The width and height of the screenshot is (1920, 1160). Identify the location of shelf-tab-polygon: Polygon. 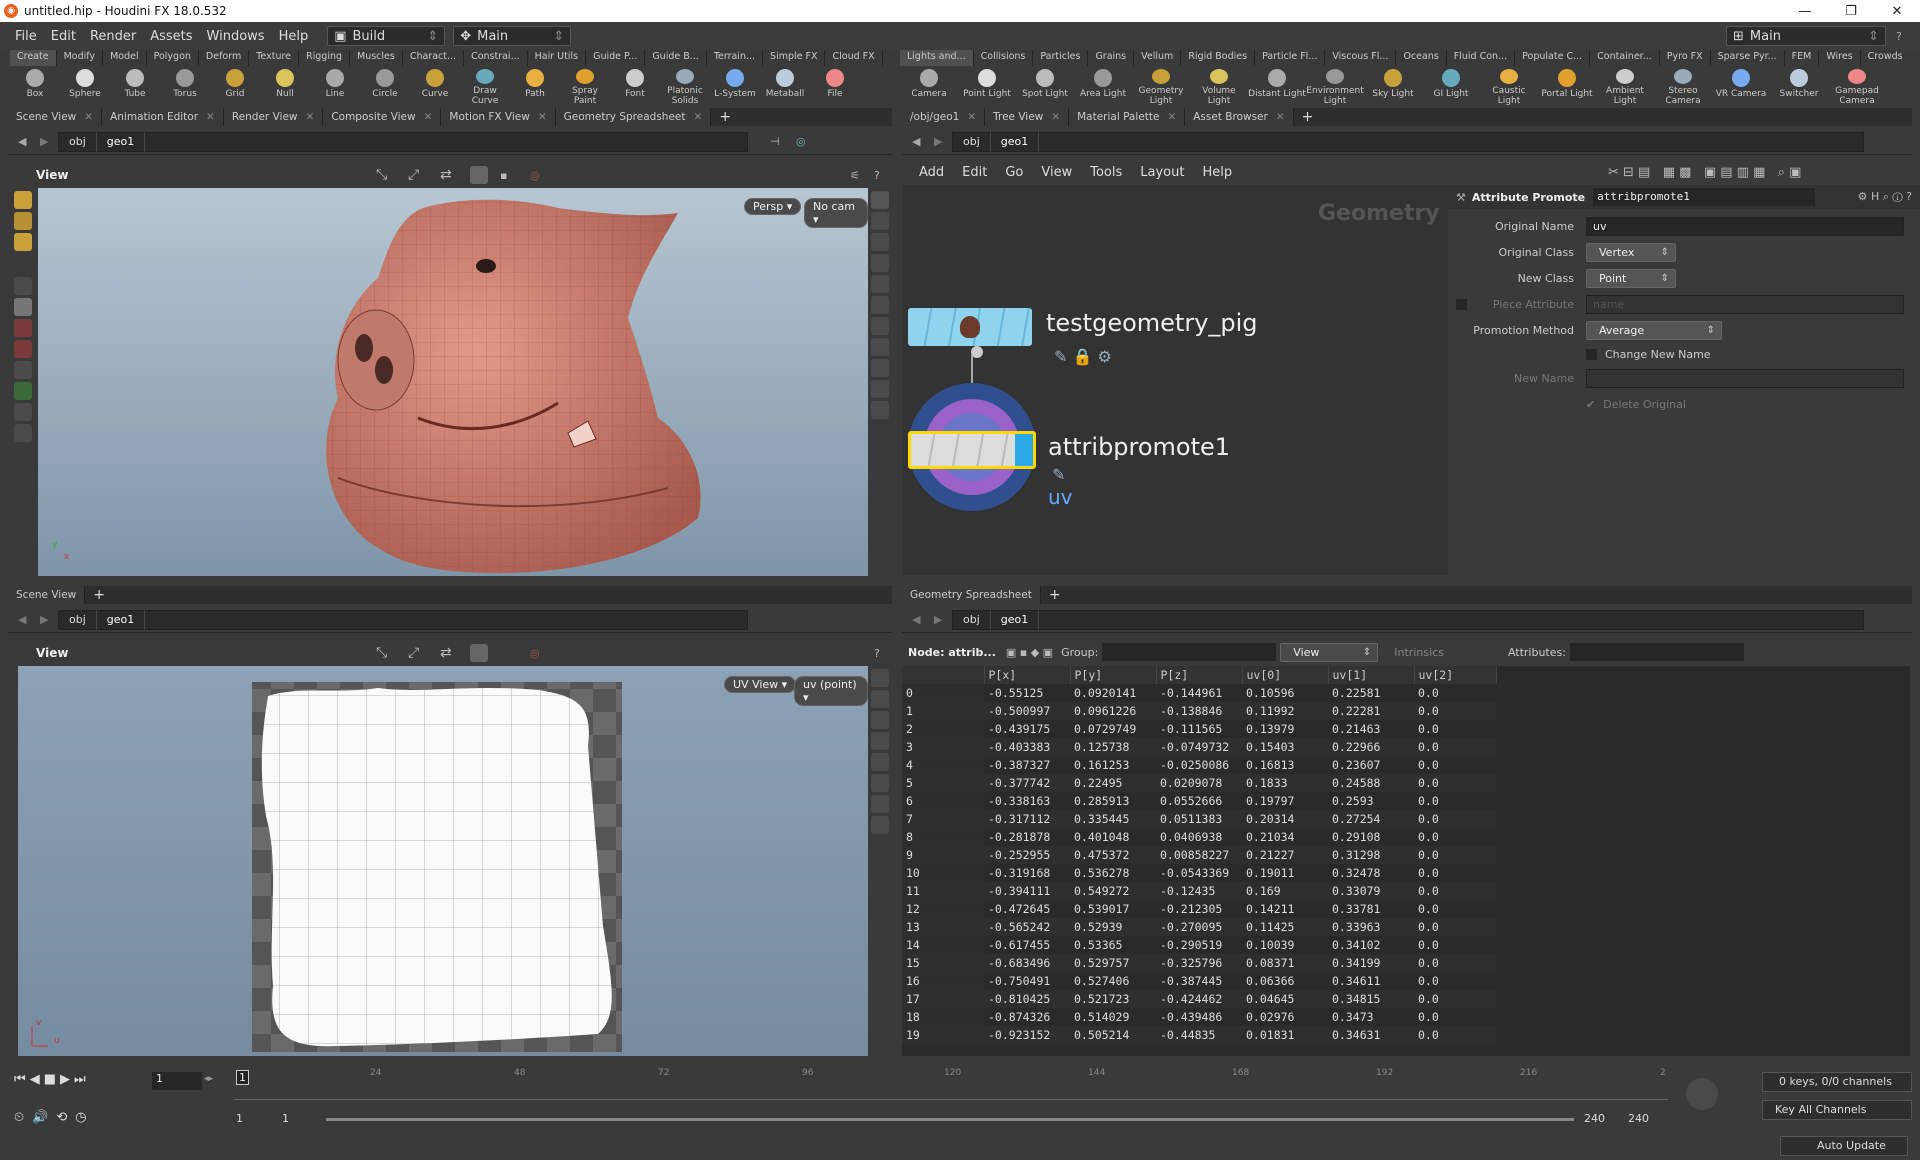
(172, 58).